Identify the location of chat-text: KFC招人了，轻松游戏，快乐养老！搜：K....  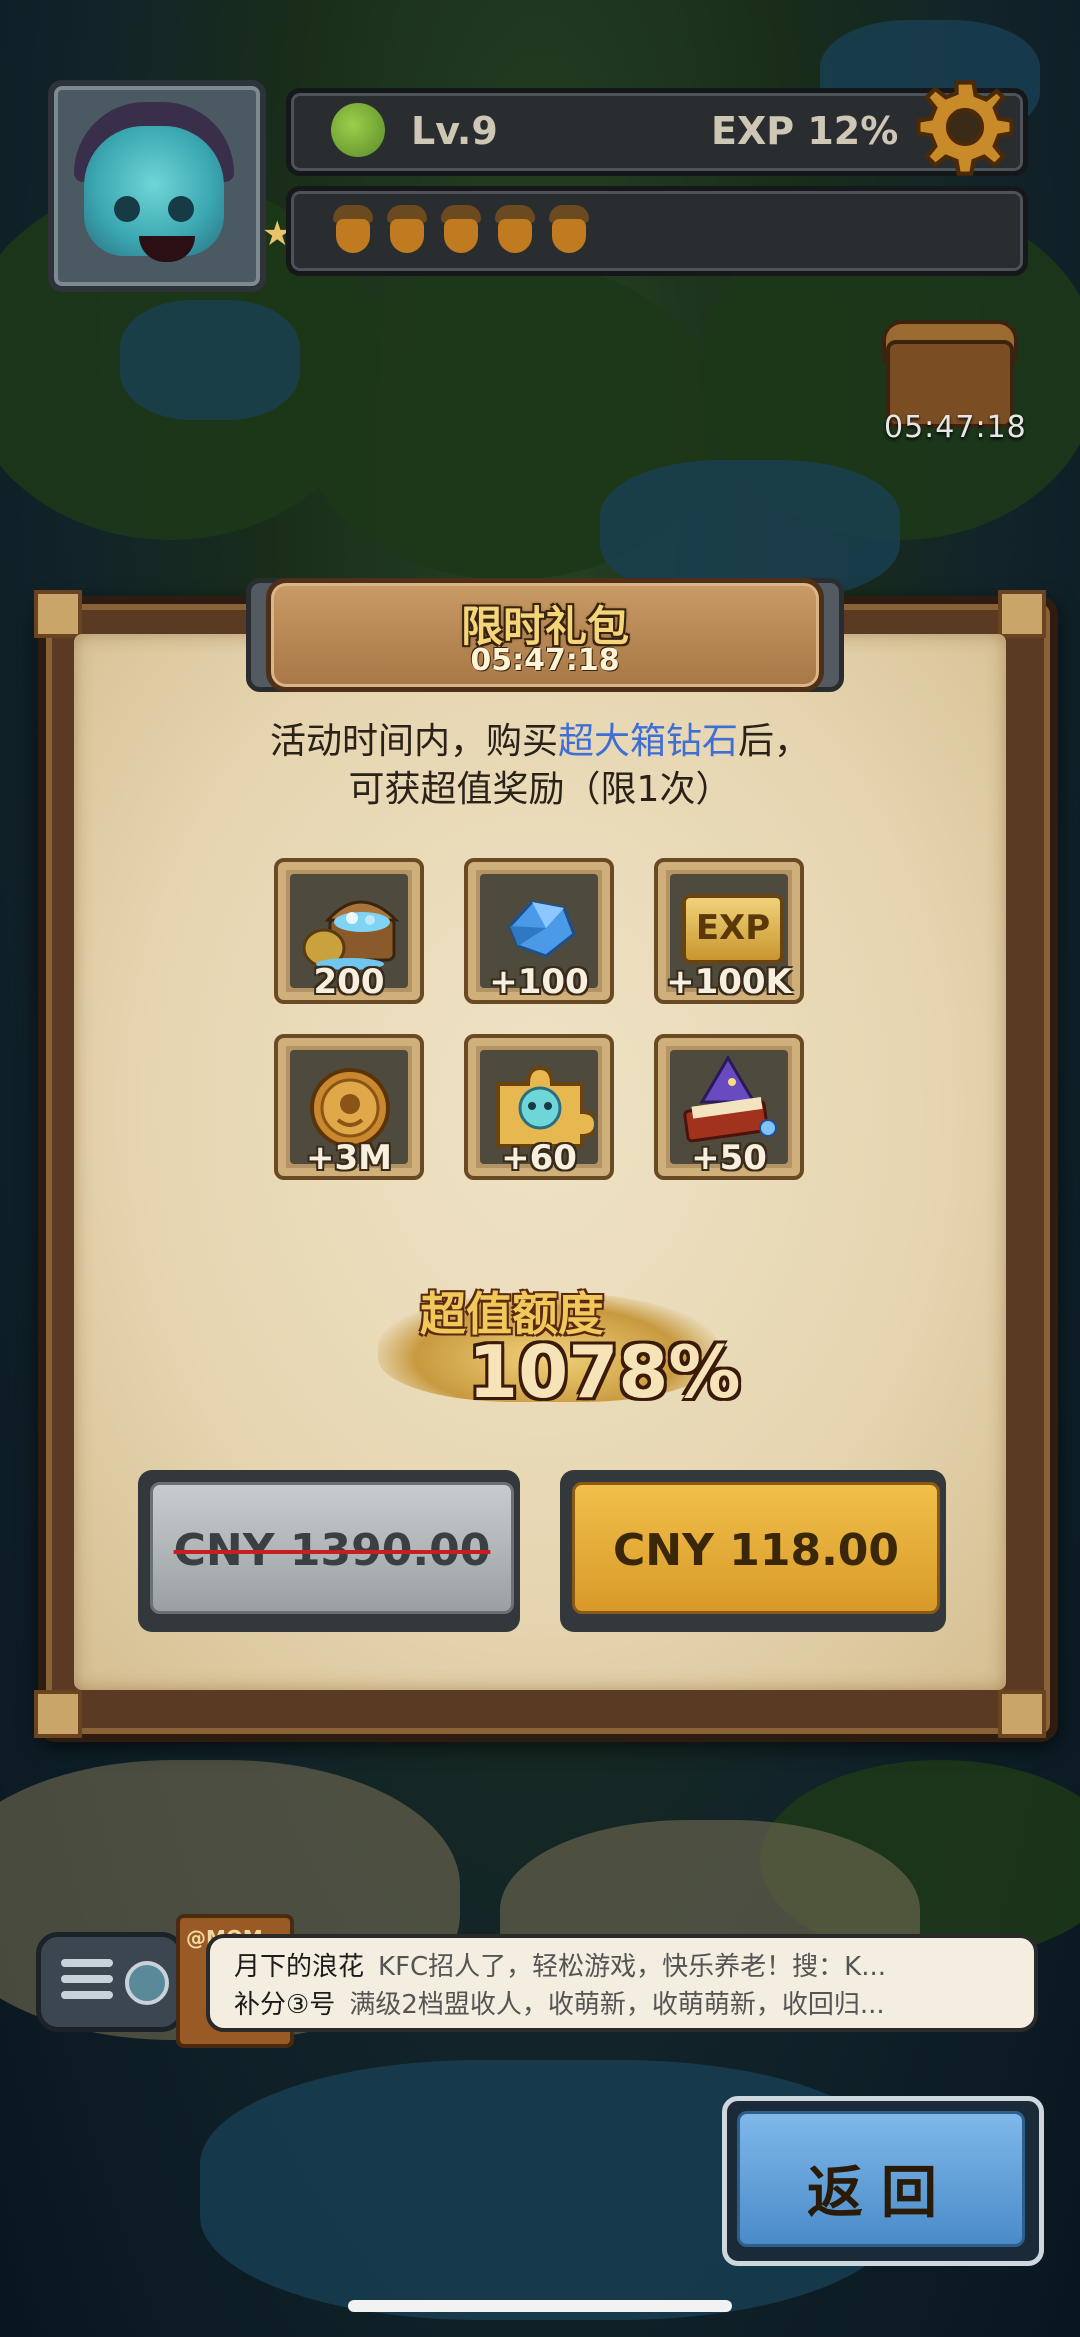
(632, 1967).